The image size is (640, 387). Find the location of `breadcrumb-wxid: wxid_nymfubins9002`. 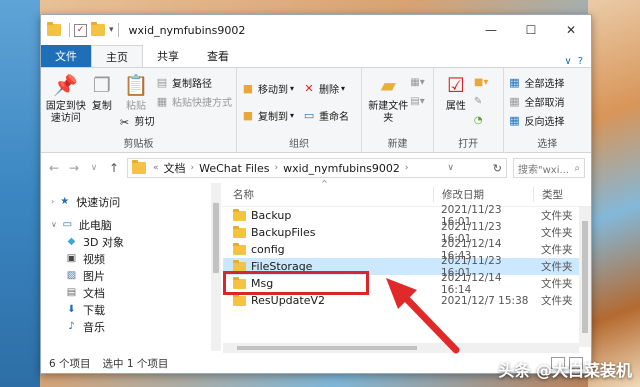

breadcrumb-wxid: wxid_nymfubins9002 is located at coordinates (341, 168).